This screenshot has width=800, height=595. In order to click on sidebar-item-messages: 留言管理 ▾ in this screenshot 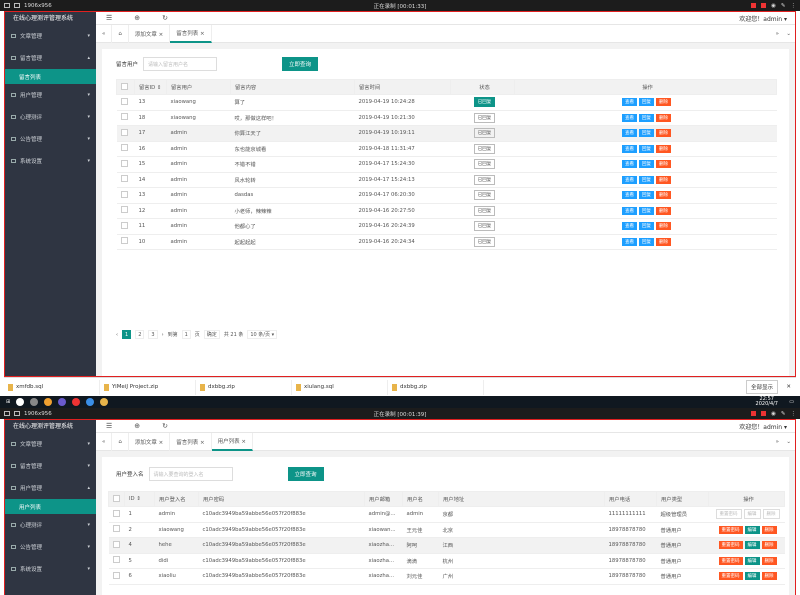, I will do `click(50, 466)`.